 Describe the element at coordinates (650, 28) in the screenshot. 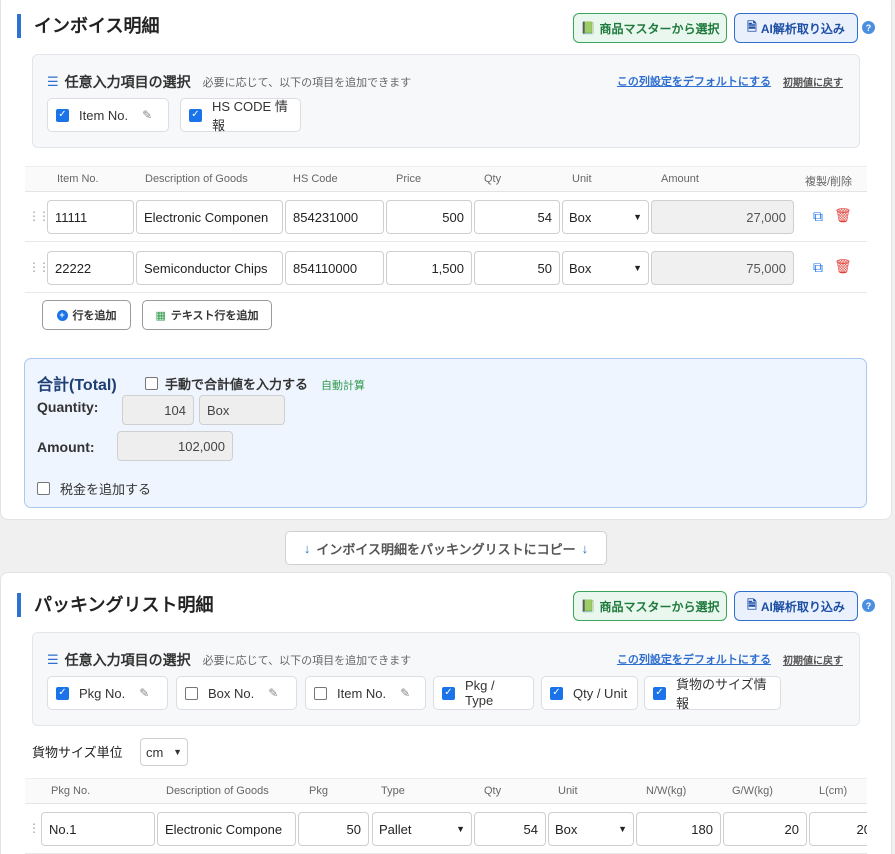

I see `invoice-master-select-button: 📗 商品マスターから選択` at that location.